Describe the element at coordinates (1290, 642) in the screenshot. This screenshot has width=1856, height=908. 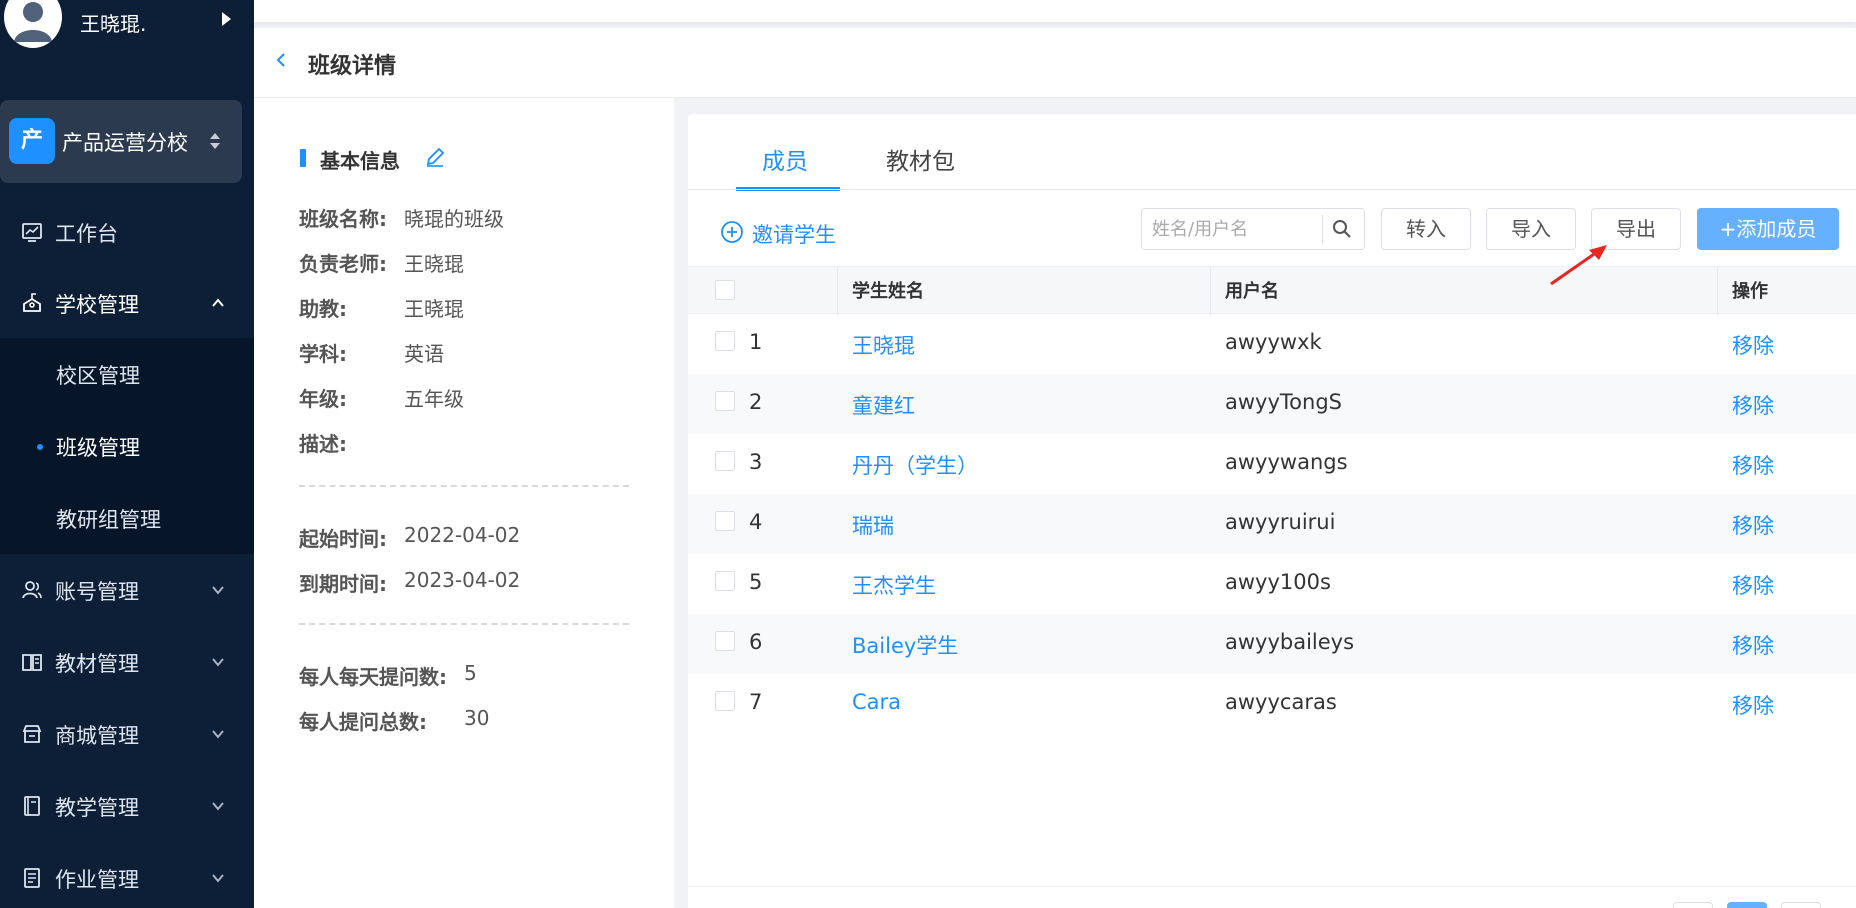
I see `username-cell: awyybaileys` at that location.